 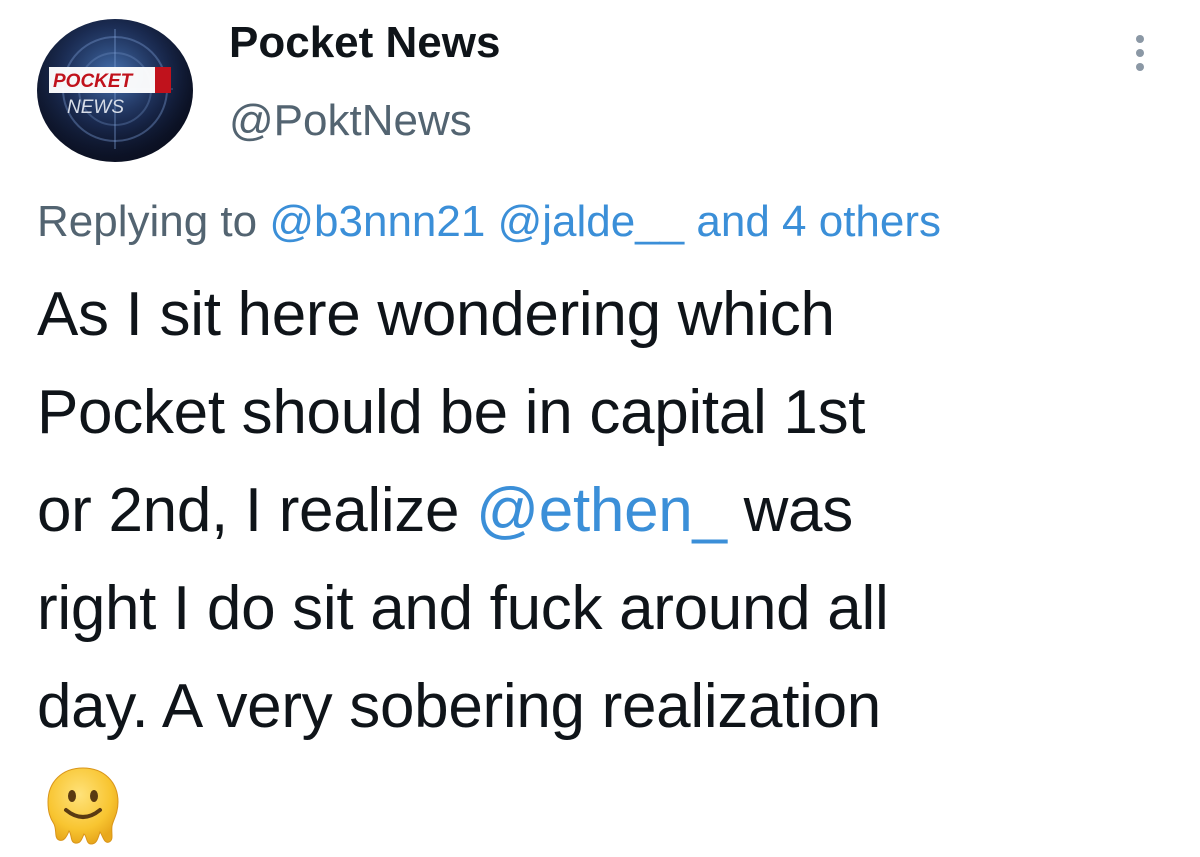 I want to click on tweet-text-line: right I do sit and fuck around all, so click(x=463, y=608).